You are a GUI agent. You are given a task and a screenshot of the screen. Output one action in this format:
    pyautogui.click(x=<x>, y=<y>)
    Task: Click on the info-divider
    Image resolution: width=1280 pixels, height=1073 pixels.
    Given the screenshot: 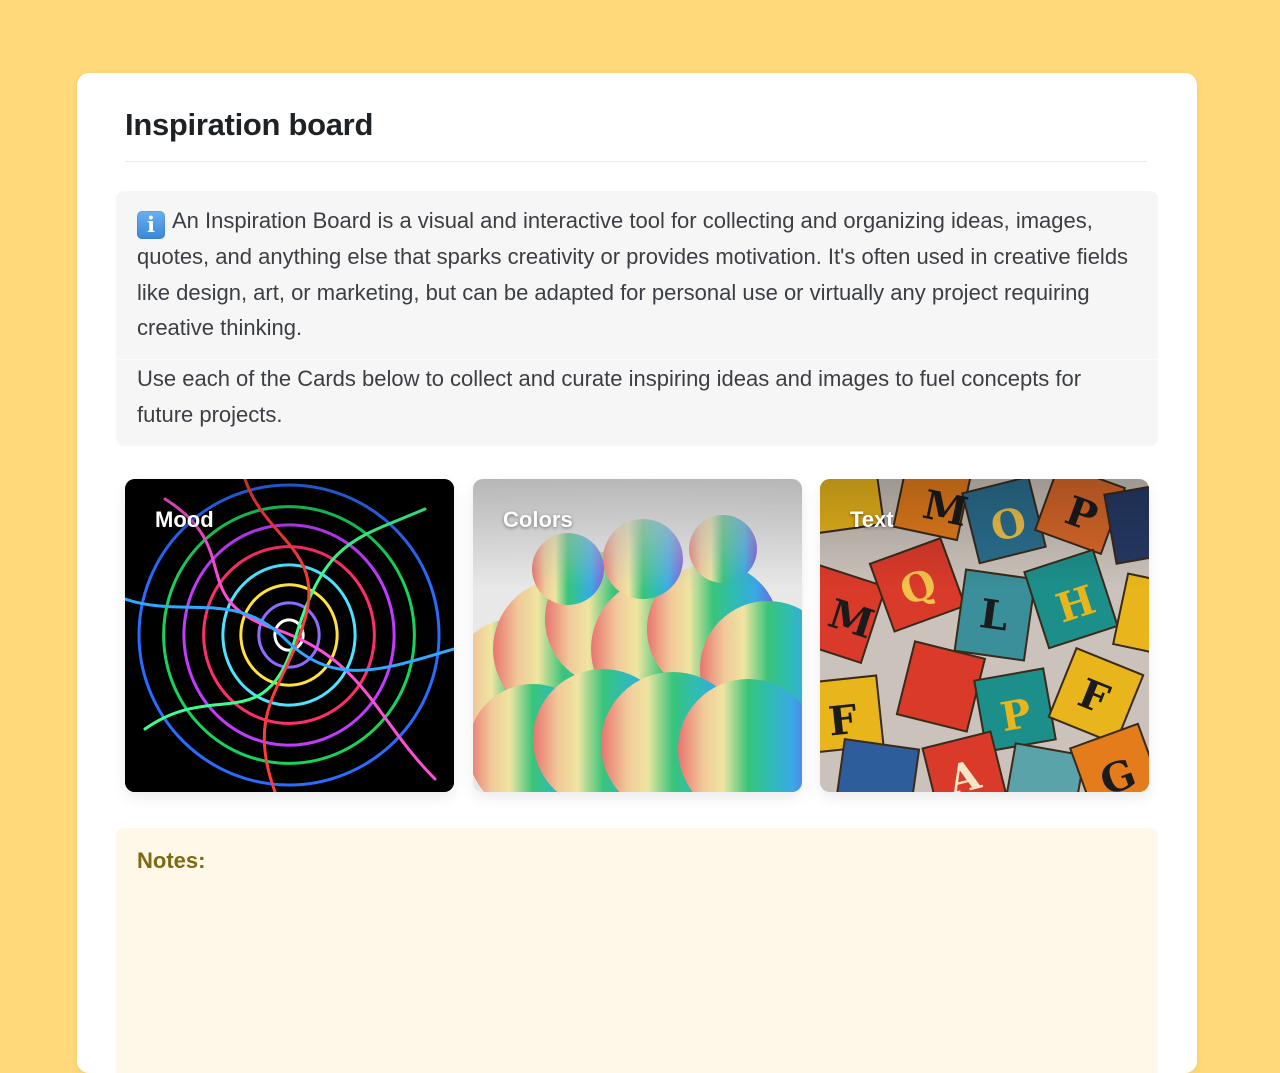 What is the action you would take?
    pyautogui.click(x=637, y=359)
    